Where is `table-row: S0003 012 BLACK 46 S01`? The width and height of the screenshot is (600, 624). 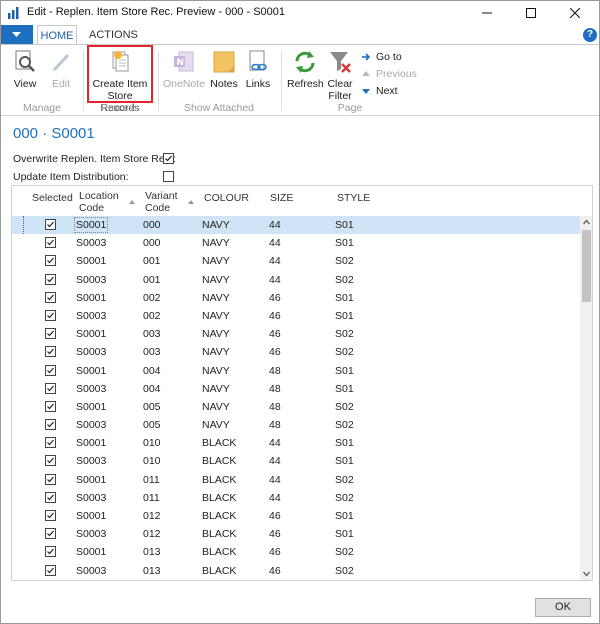 table-row: S0003 012 BLACK 46 S01 is located at coordinates (296, 534).